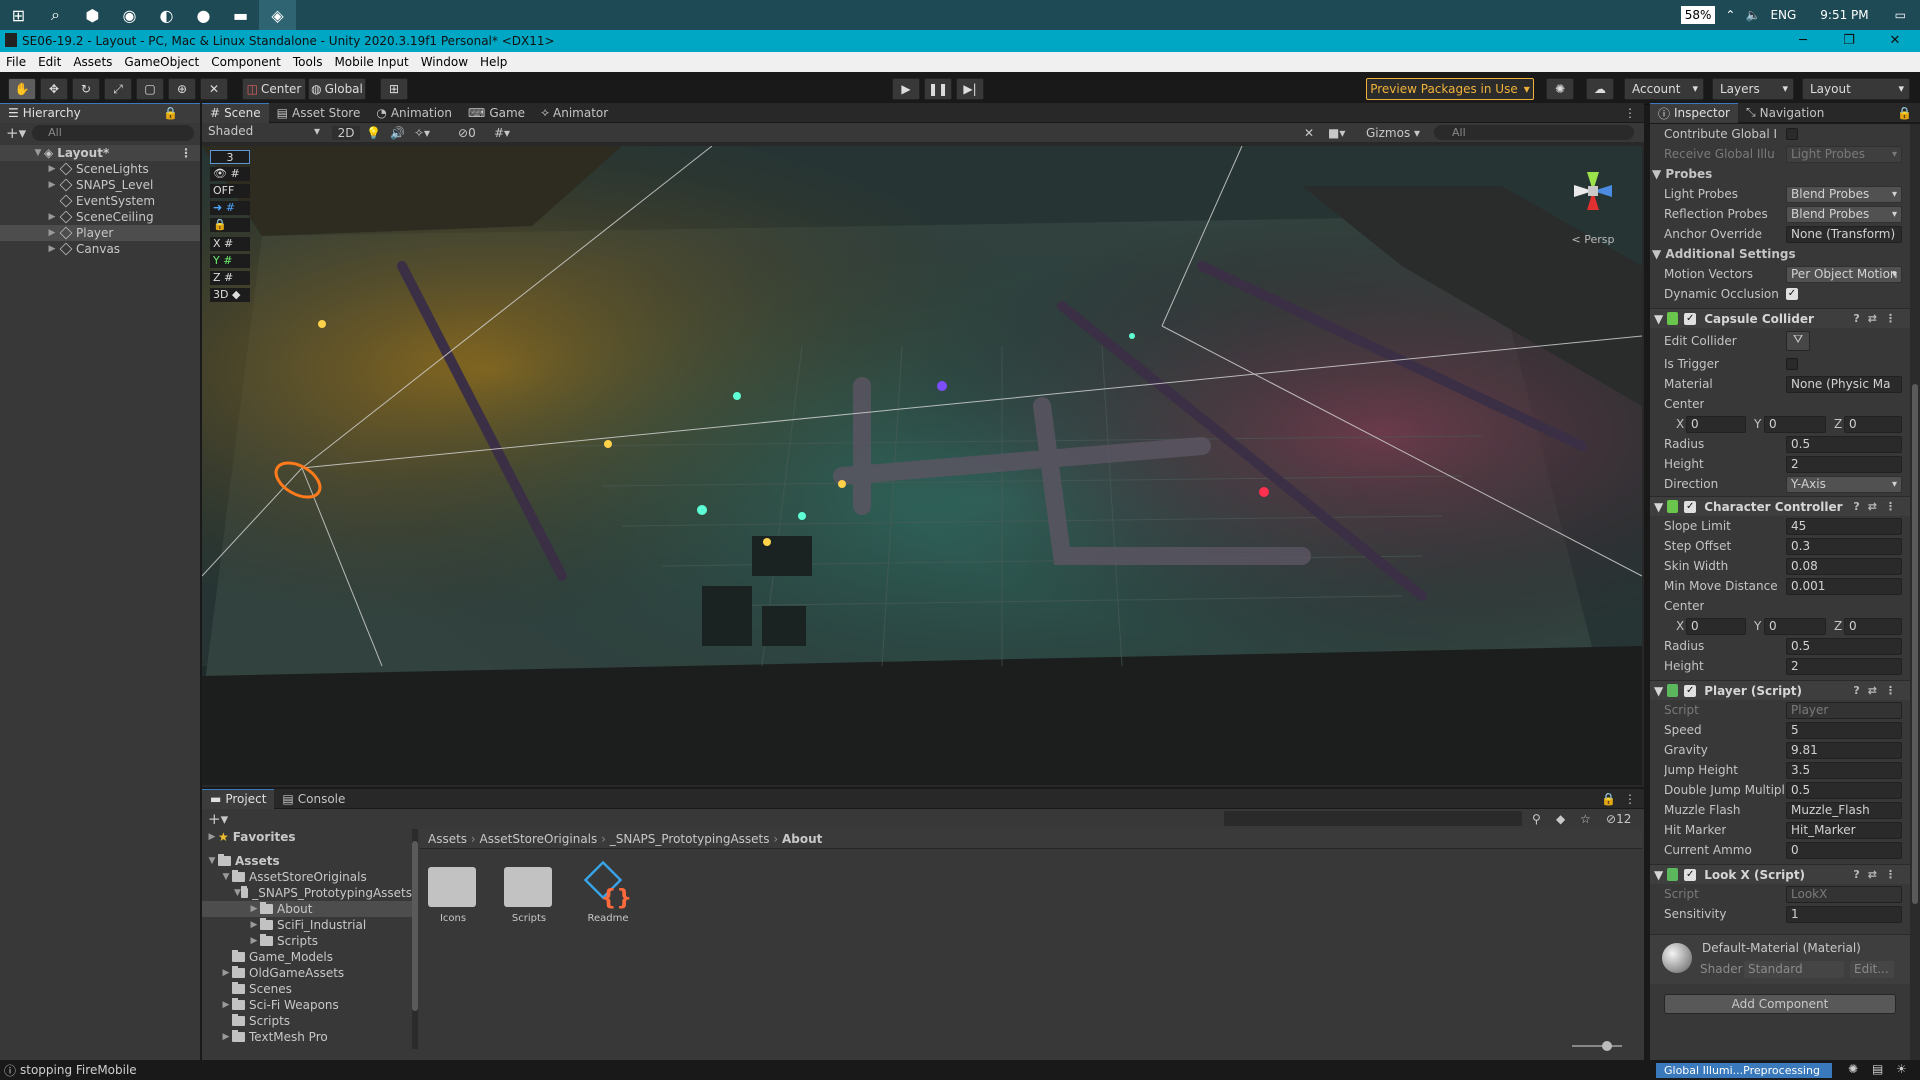 The height and width of the screenshot is (1080, 1920). I want to click on hidden-objects-icon: ⊘0, so click(467, 133).